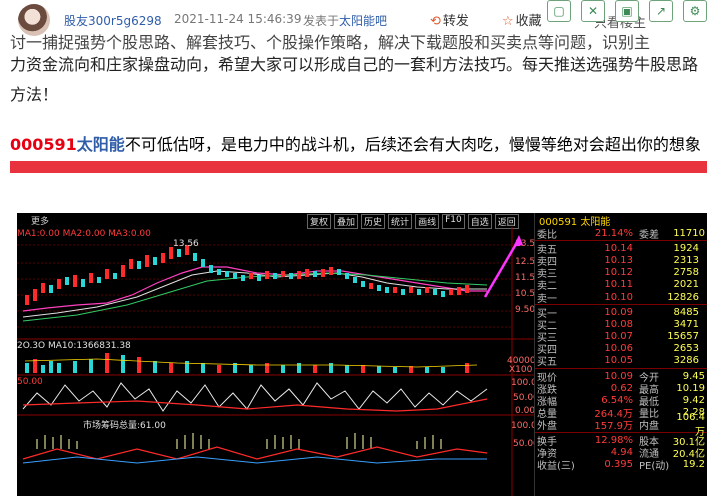 This screenshot has height=496, width=720. I want to click on order-volume: 1924, so click(686, 248).